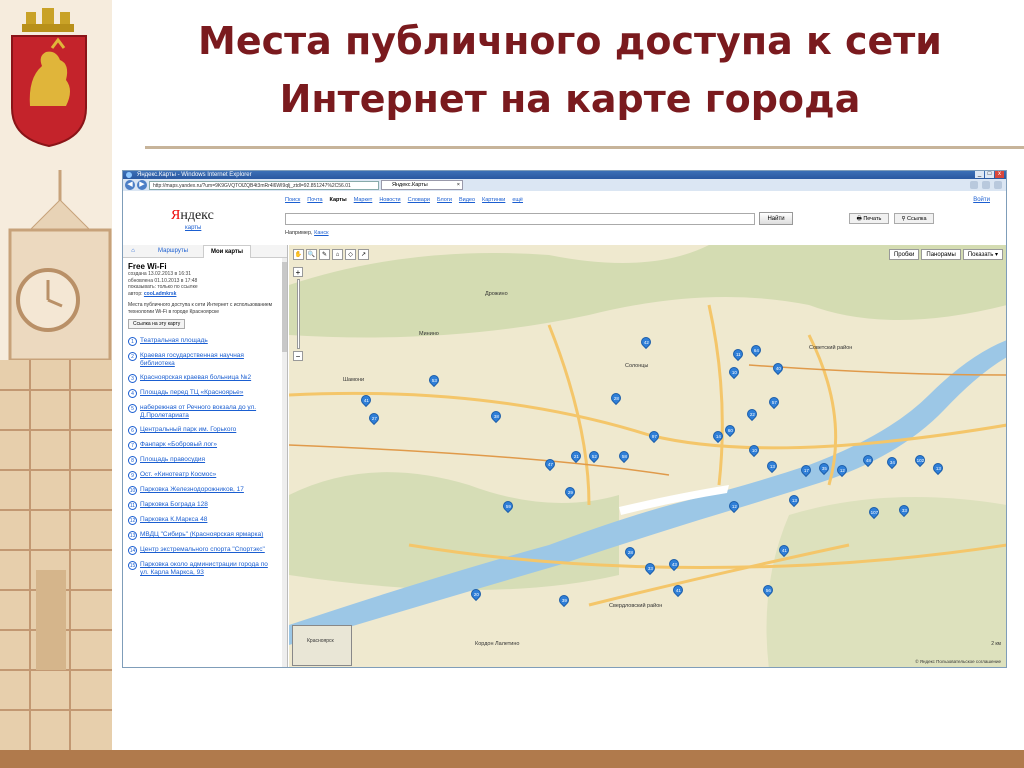  Describe the element at coordinates (444, 200) in the screenshot. I see `nav-link-blogs: Блоги` at that location.